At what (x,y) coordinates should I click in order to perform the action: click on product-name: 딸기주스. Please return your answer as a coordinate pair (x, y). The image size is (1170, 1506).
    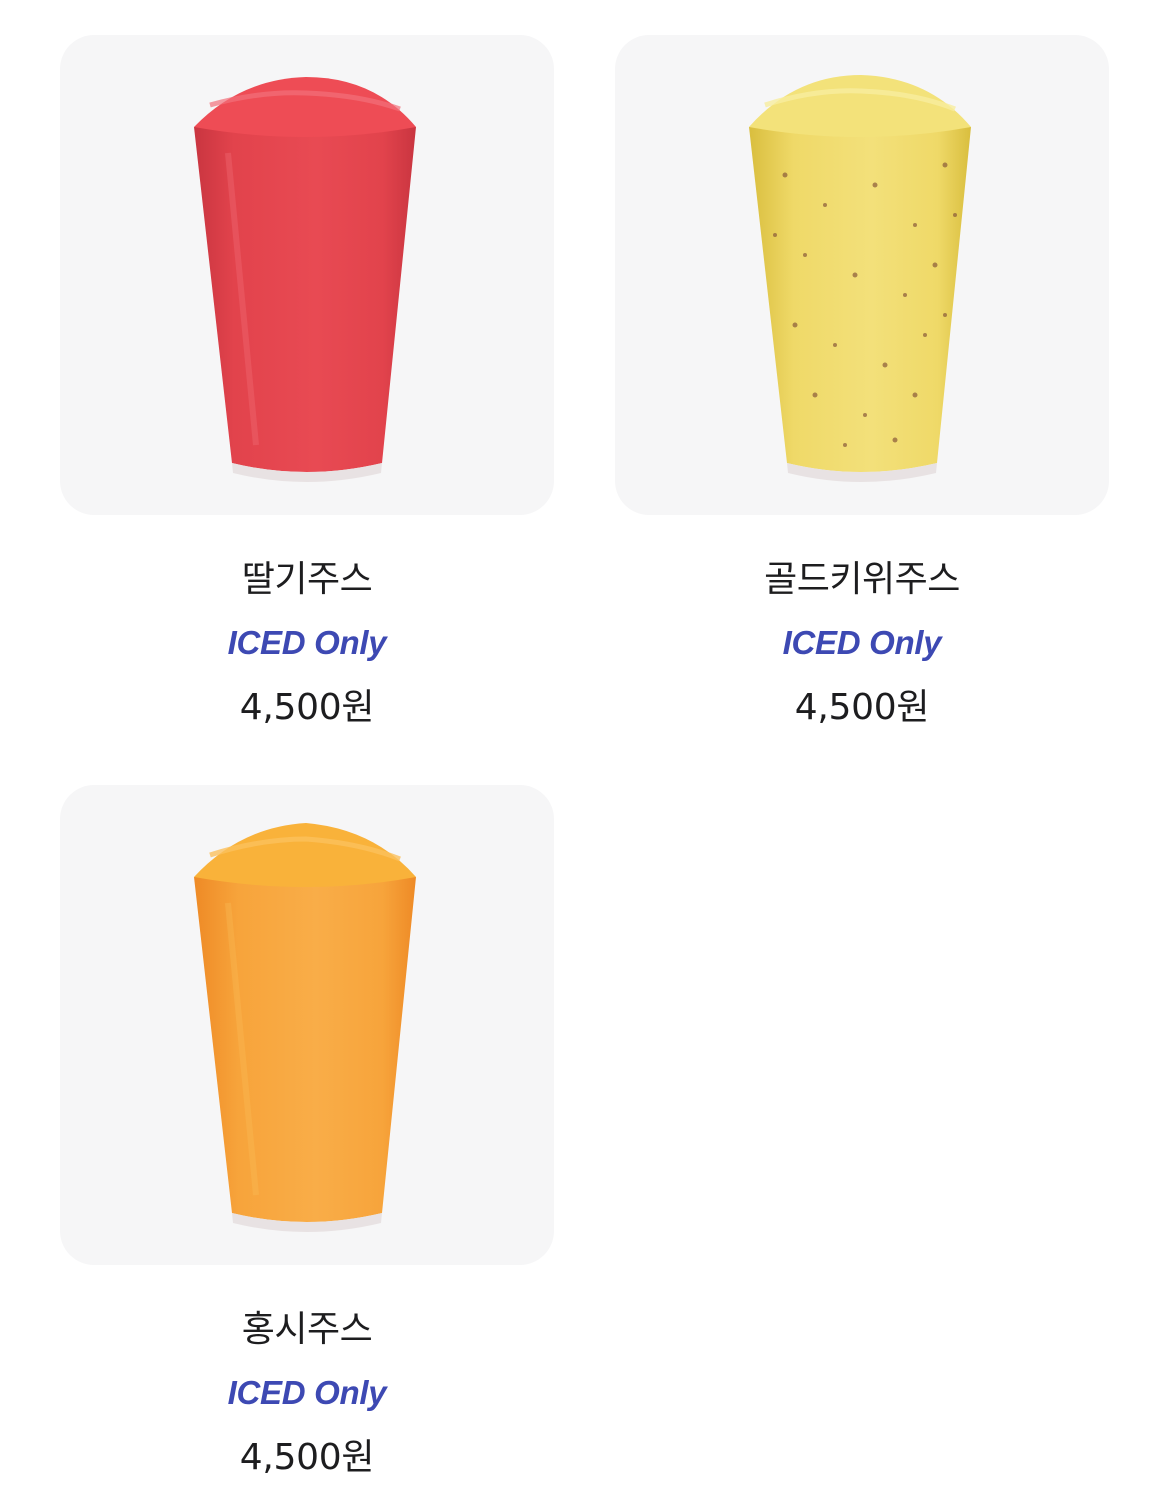
    Looking at the image, I should click on (307, 580).